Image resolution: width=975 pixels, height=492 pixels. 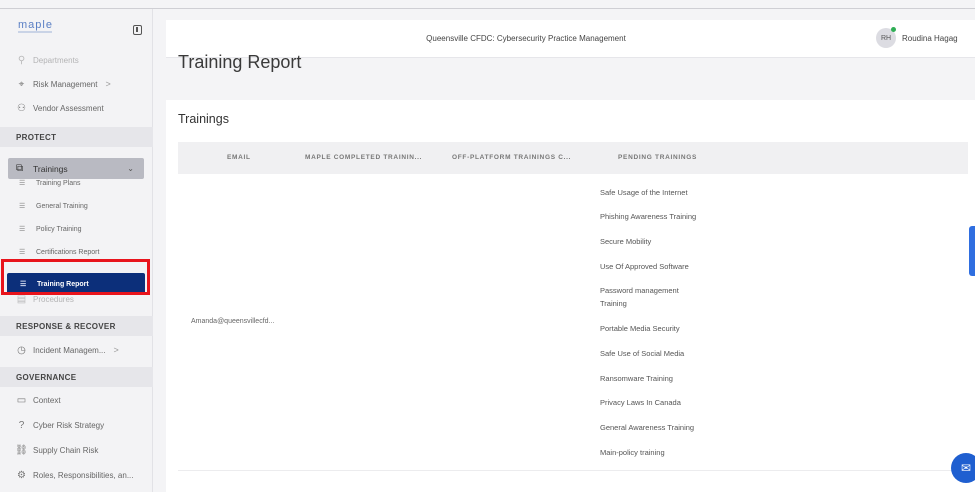 I want to click on pending-training-item: Secure Mobility, so click(x=626, y=241).